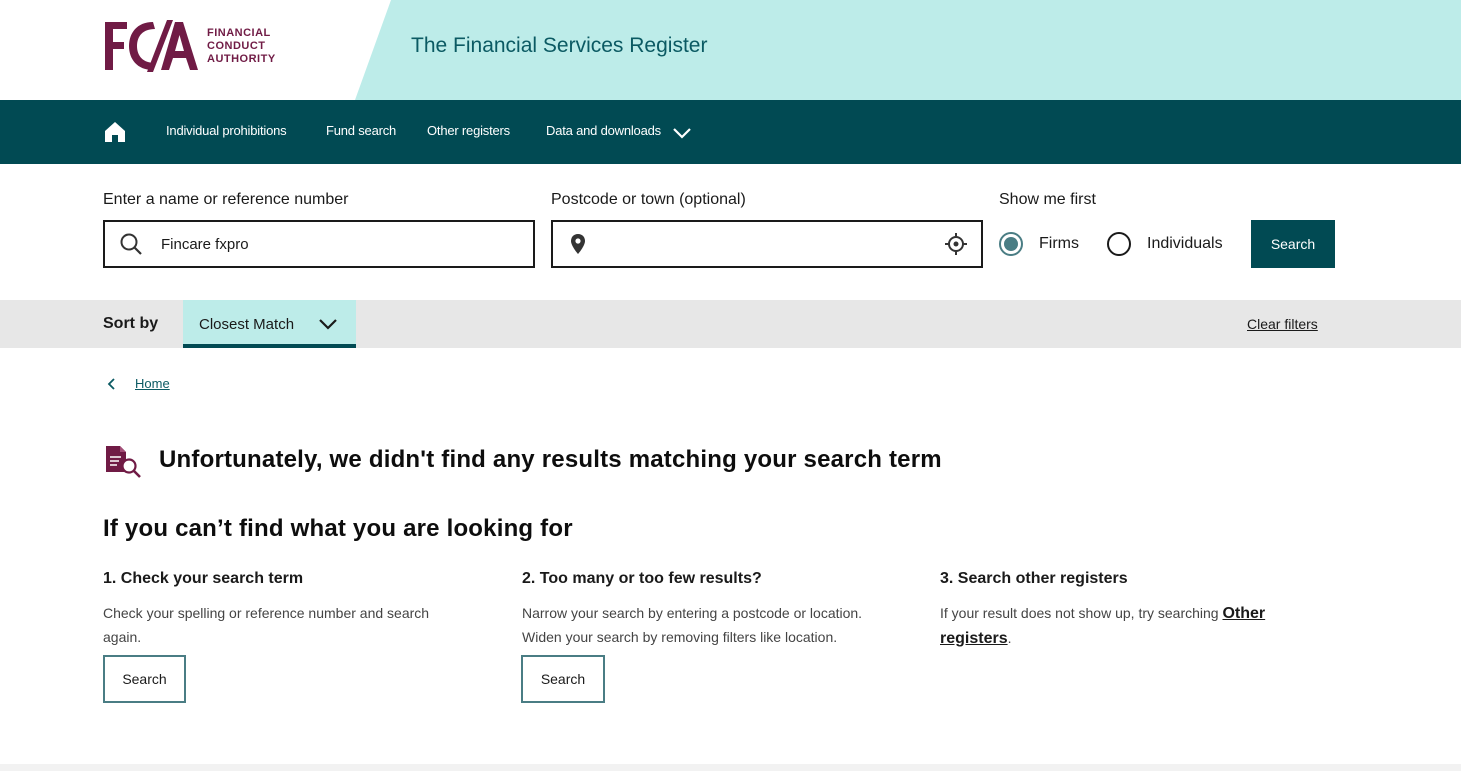 The image size is (1461, 771). What do you see at coordinates (226, 130) in the screenshot?
I see `nav-item-individual-prohibitions: Individual prohibitions` at bounding box center [226, 130].